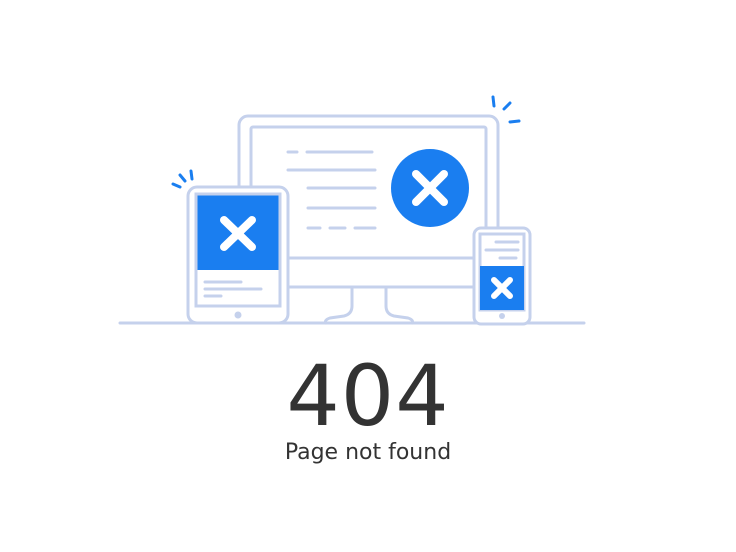 The height and width of the screenshot is (552, 736). Describe the element at coordinates (230, 247) in the screenshot. I see `tablet-icon` at that location.